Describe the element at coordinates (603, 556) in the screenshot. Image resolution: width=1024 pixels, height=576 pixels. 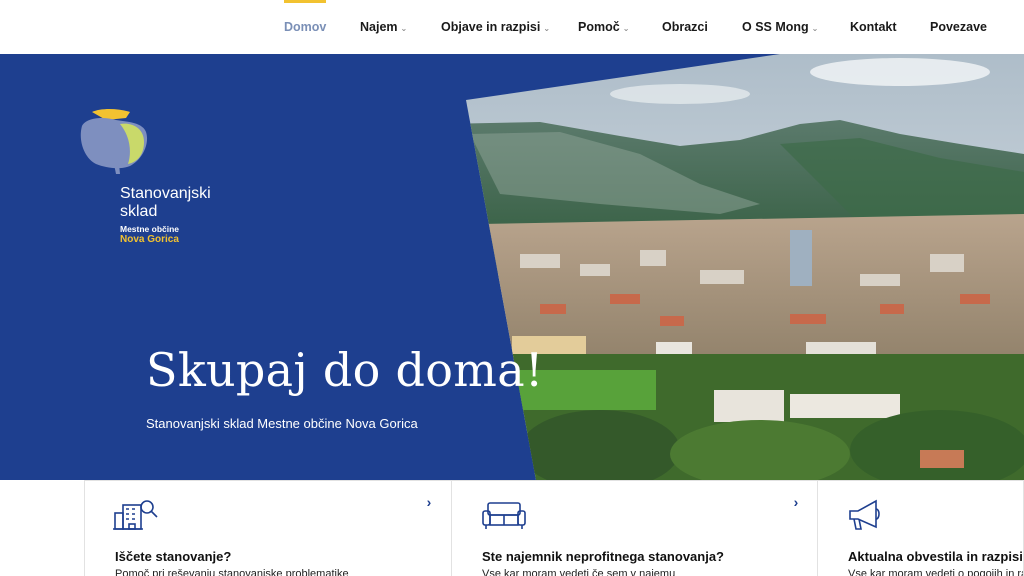
I see `card-title: Ste najemnik neprofitnega stanovanja?` at that location.